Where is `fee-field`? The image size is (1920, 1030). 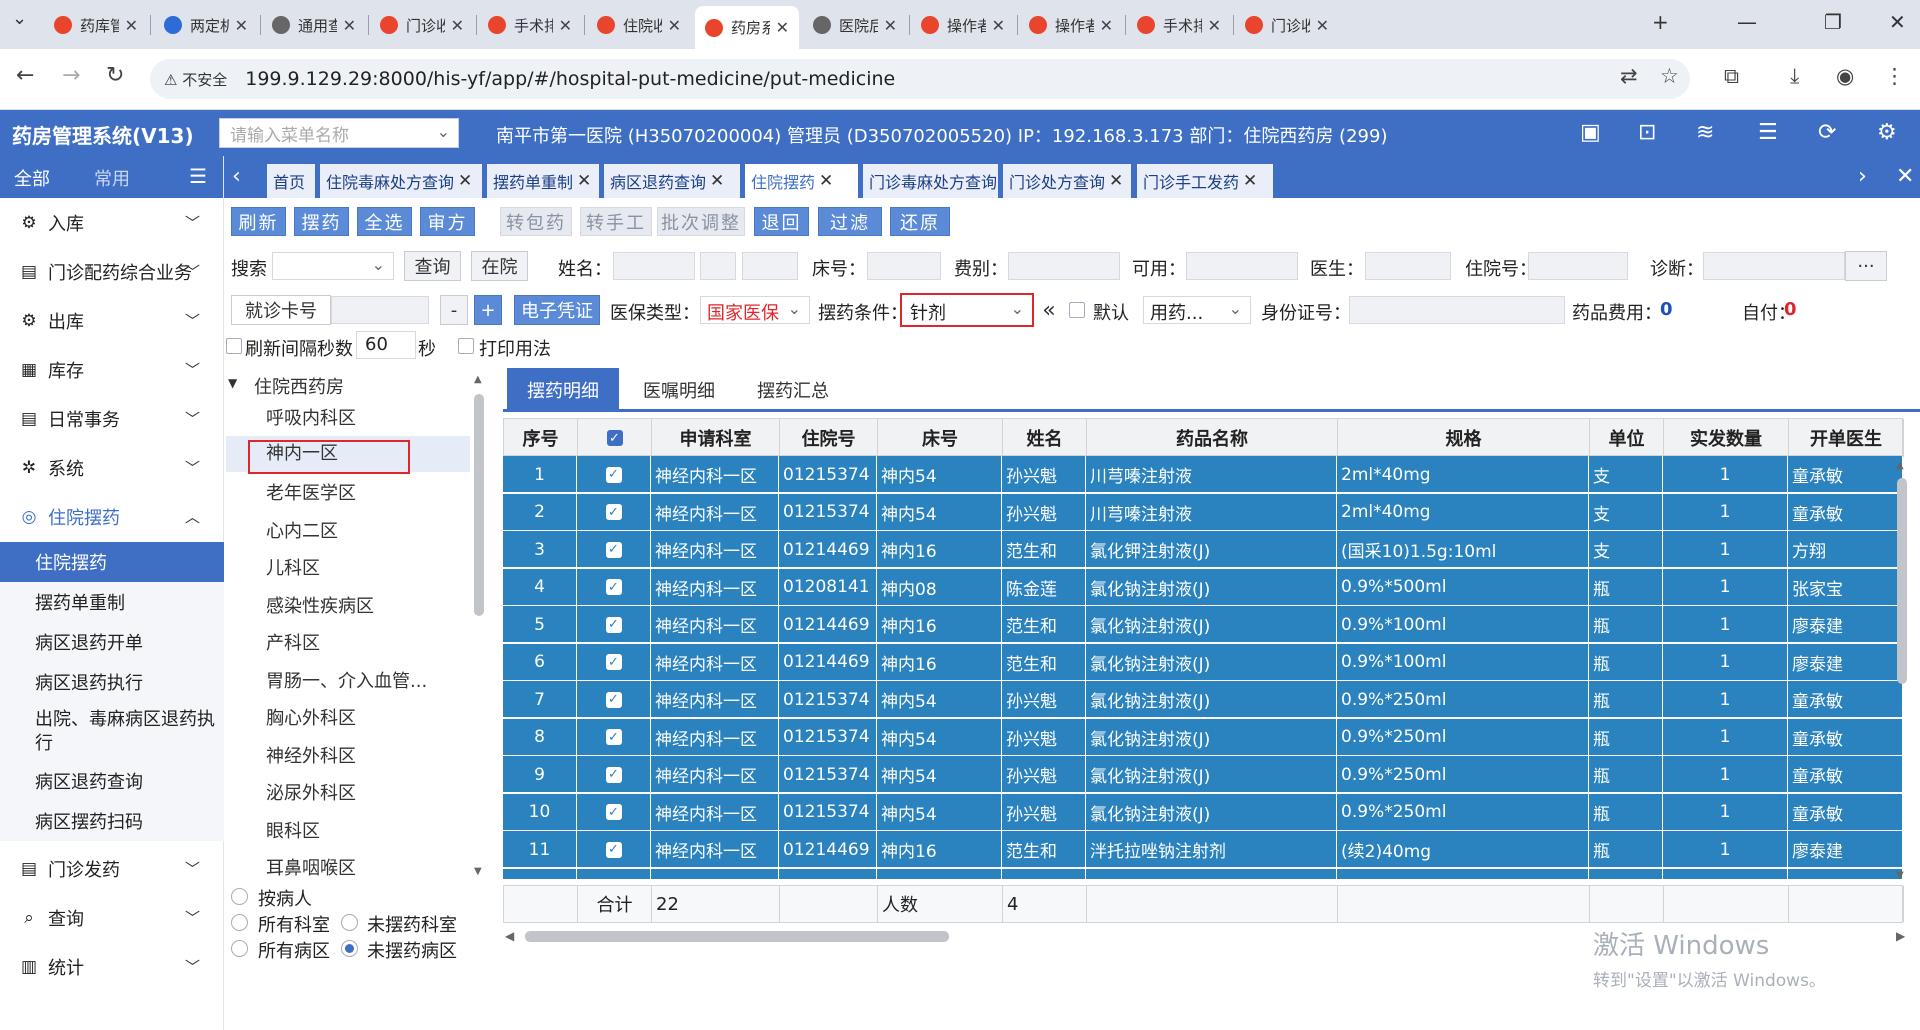
fee-field is located at coordinates (1064, 266).